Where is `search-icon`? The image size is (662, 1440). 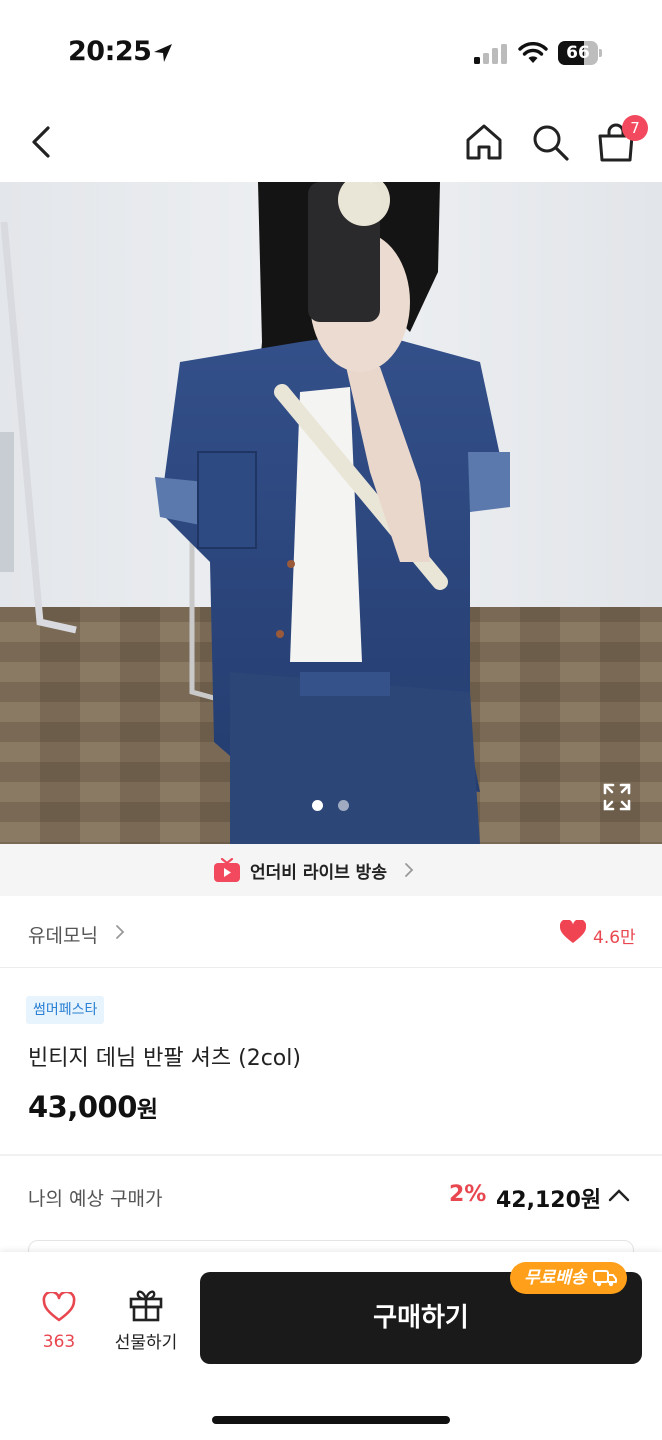 search-icon is located at coordinates (550, 142).